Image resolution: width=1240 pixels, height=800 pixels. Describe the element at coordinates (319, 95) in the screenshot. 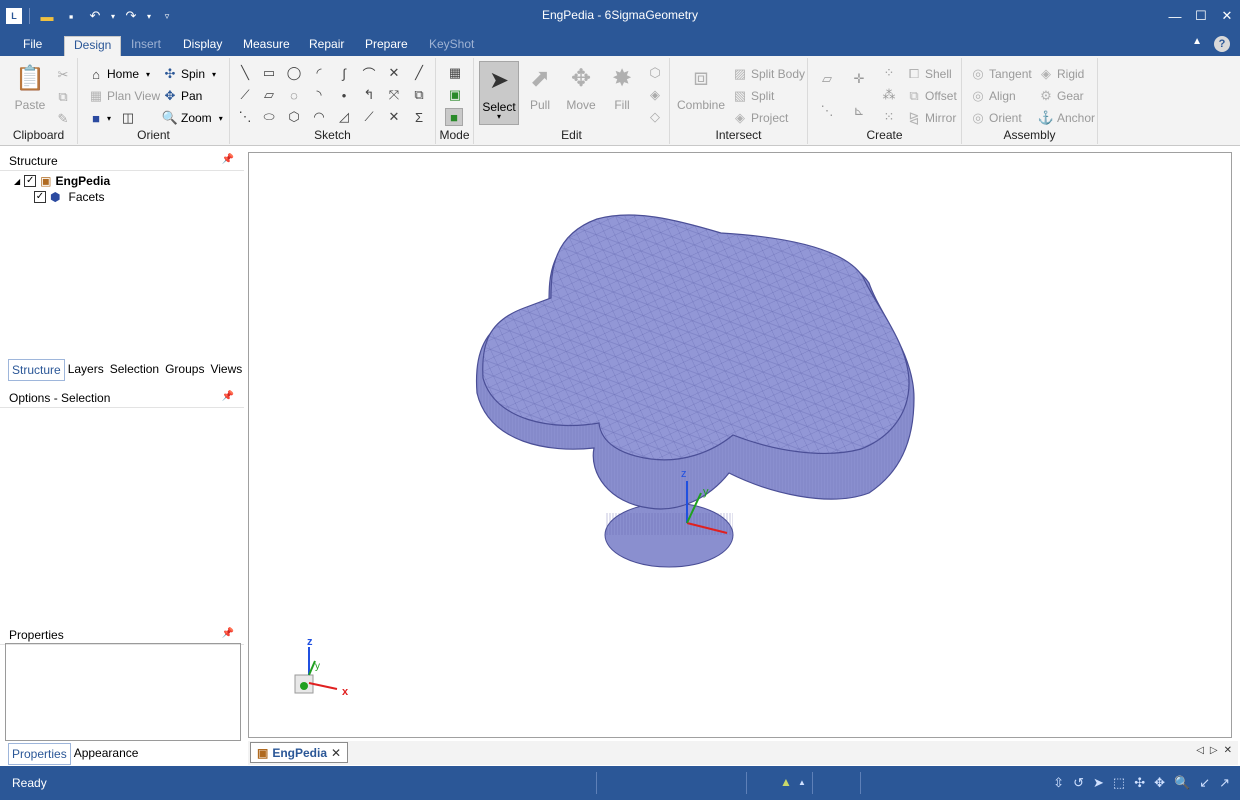

I see `three-point-arc-icon: ◝` at that location.